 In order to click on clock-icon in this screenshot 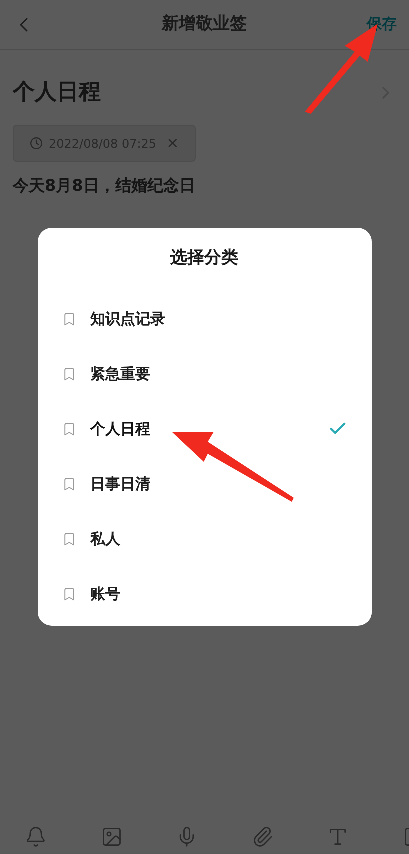, I will do `click(36, 143)`.